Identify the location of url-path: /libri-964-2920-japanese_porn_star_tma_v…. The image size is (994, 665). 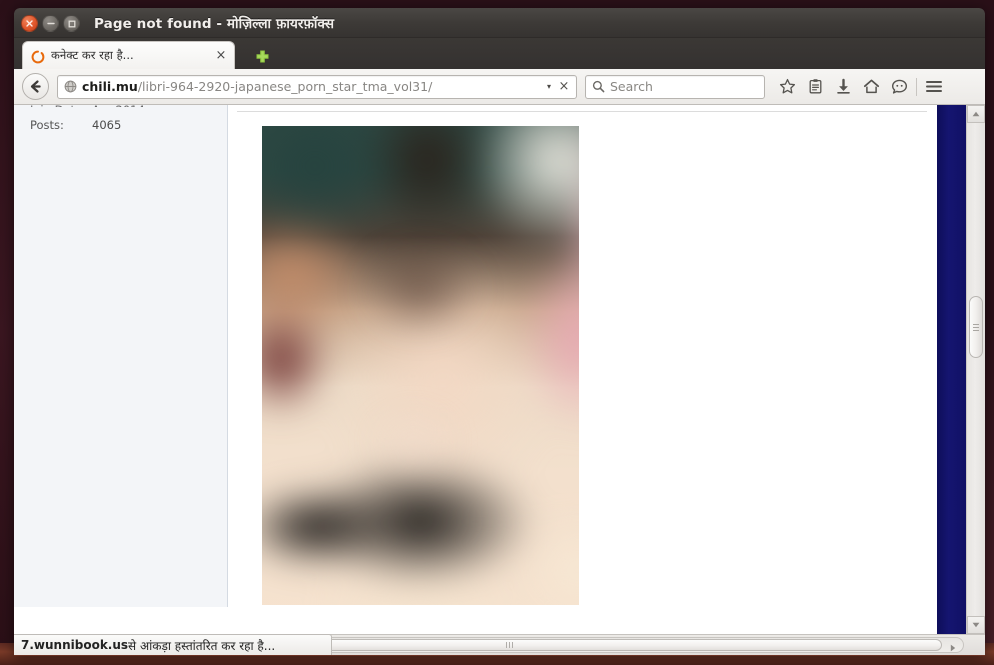
(285, 86).